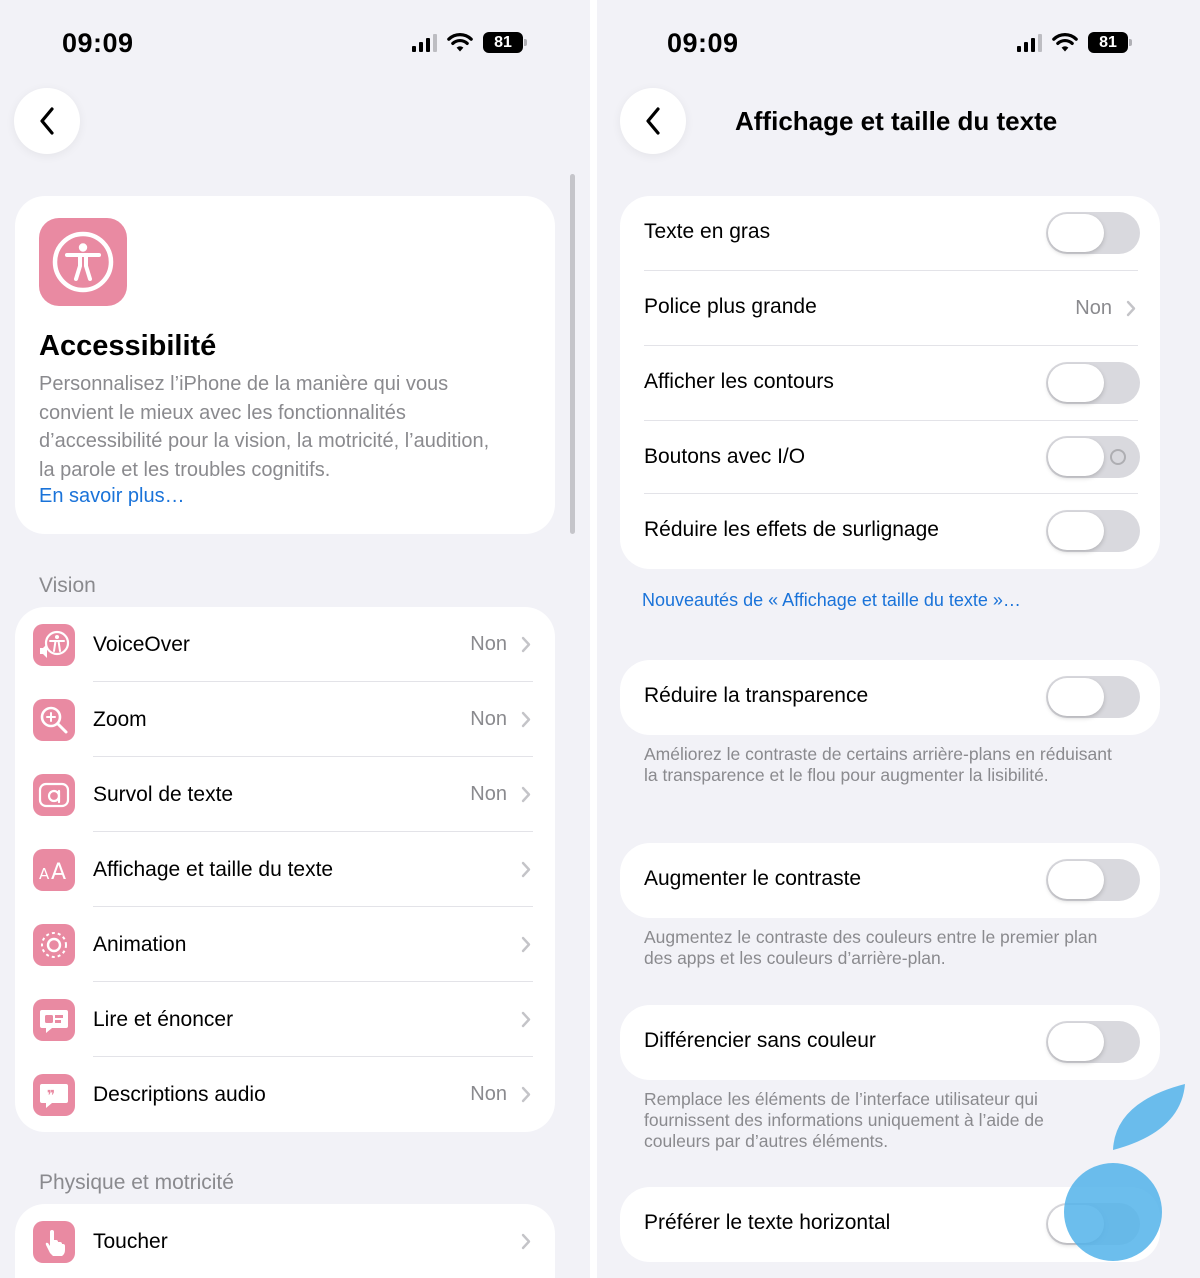 The image size is (1200, 1278). Describe the element at coordinates (54, 795) in the screenshot. I see `hover-text-icon` at that location.